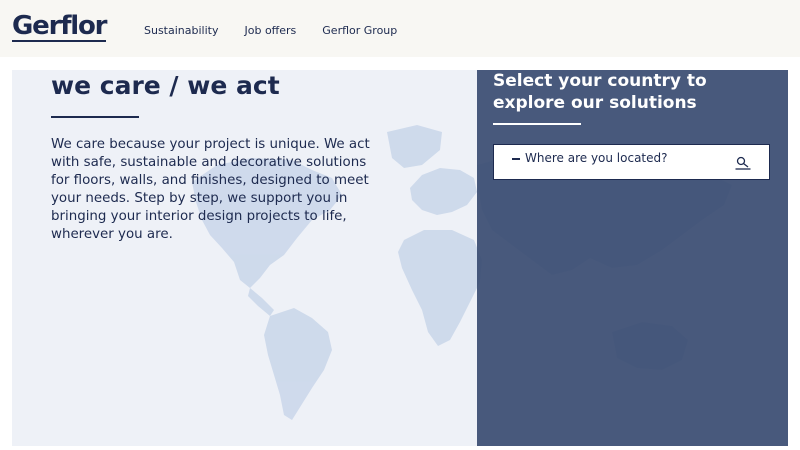 Image resolution: width=800 pixels, height=450 pixels. I want to click on nav-link-sustainability: Sustainability, so click(181, 30).